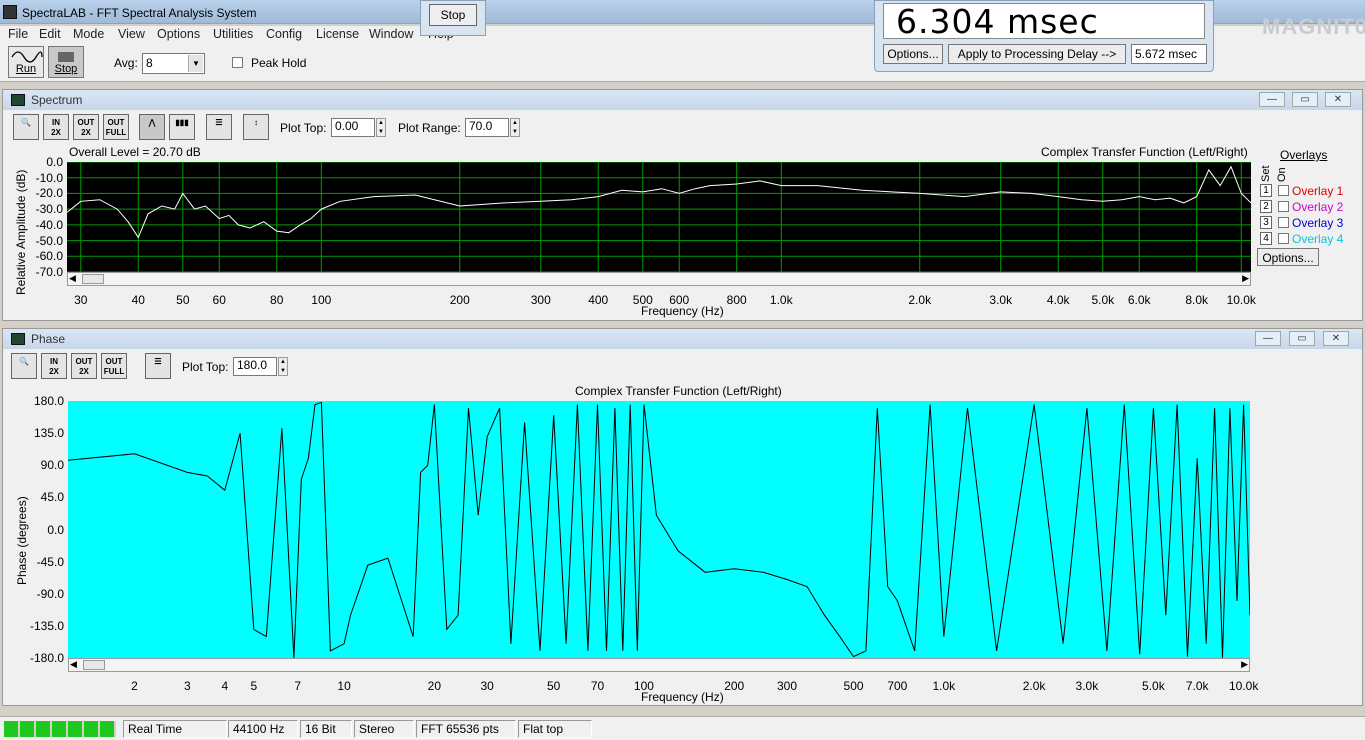 This screenshot has height=740, width=1365. What do you see at coordinates (152, 127) in the screenshot?
I see `line-plot-icon: ⋀` at bounding box center [152, 127].